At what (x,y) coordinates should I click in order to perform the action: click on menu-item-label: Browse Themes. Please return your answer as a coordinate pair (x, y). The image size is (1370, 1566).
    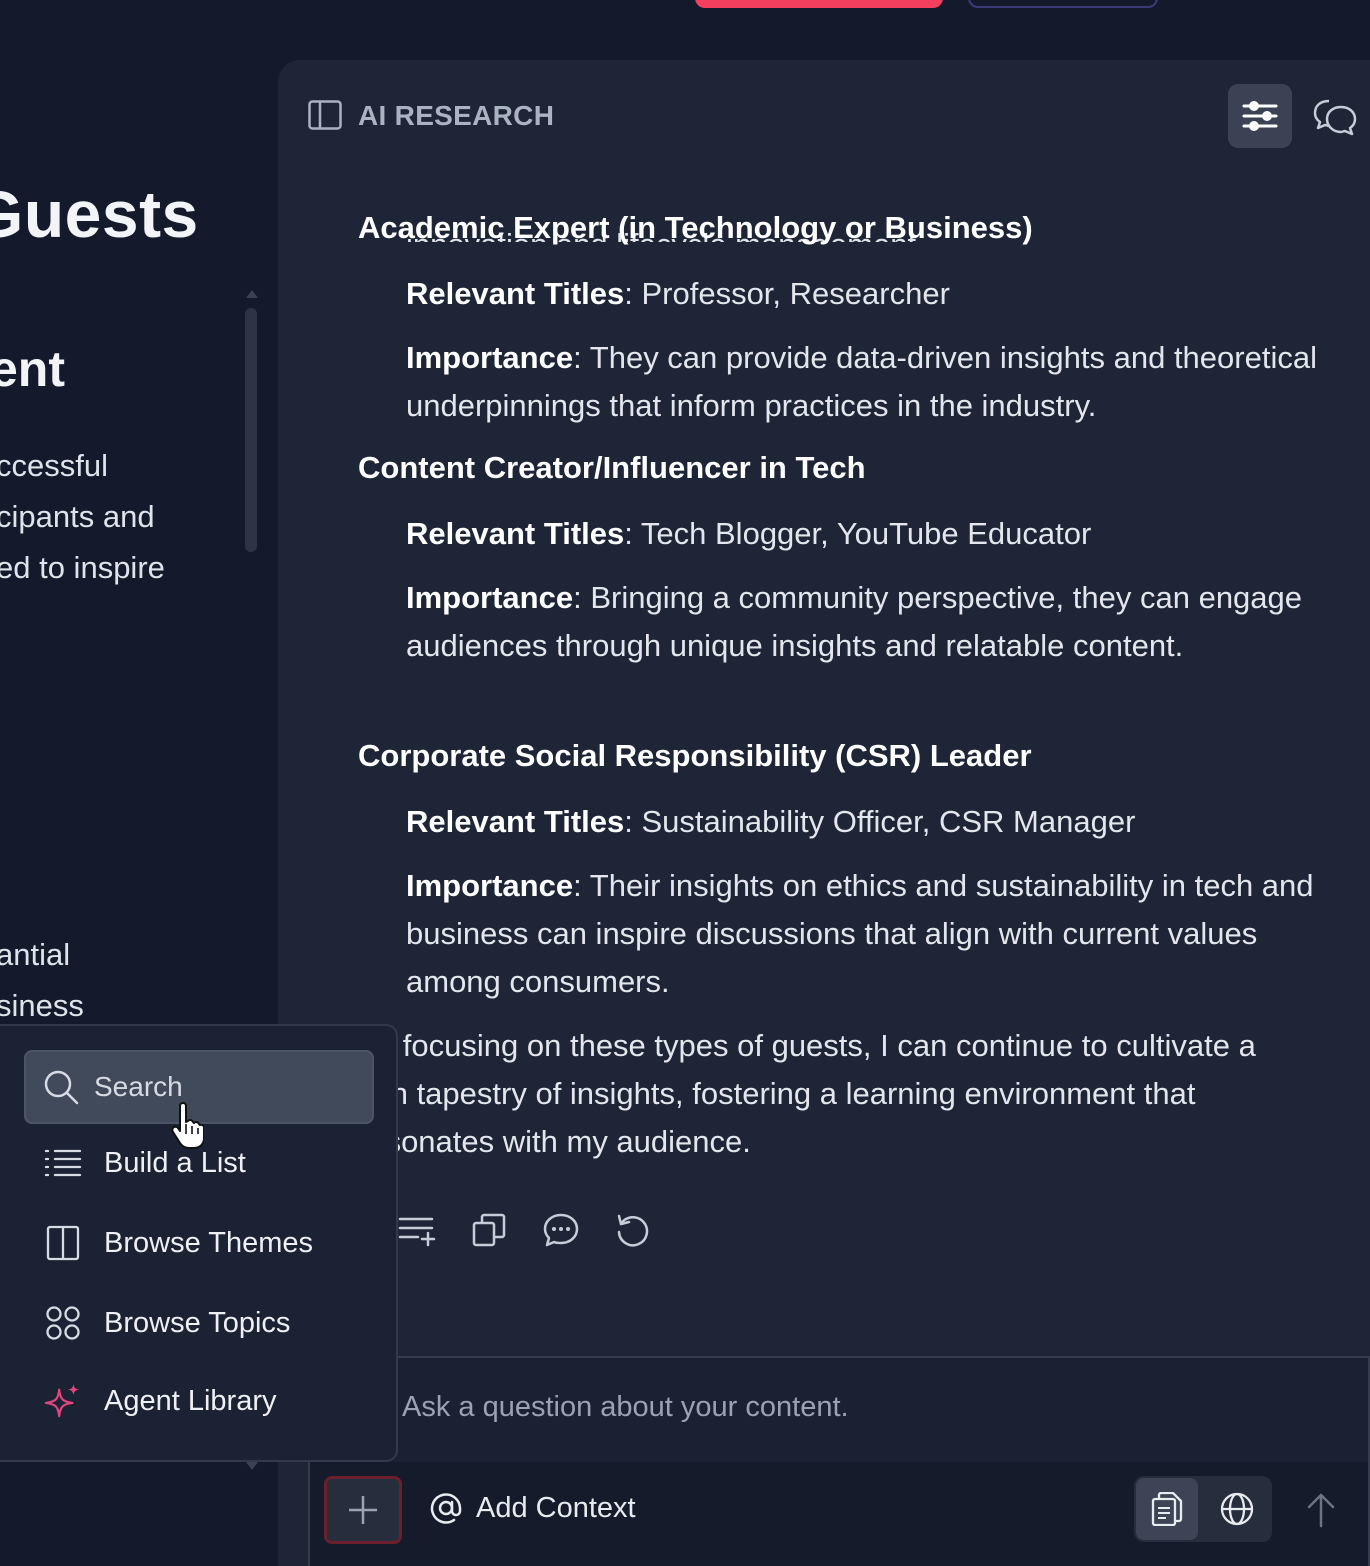
    Looking at the image, I should click on (208, 1242).